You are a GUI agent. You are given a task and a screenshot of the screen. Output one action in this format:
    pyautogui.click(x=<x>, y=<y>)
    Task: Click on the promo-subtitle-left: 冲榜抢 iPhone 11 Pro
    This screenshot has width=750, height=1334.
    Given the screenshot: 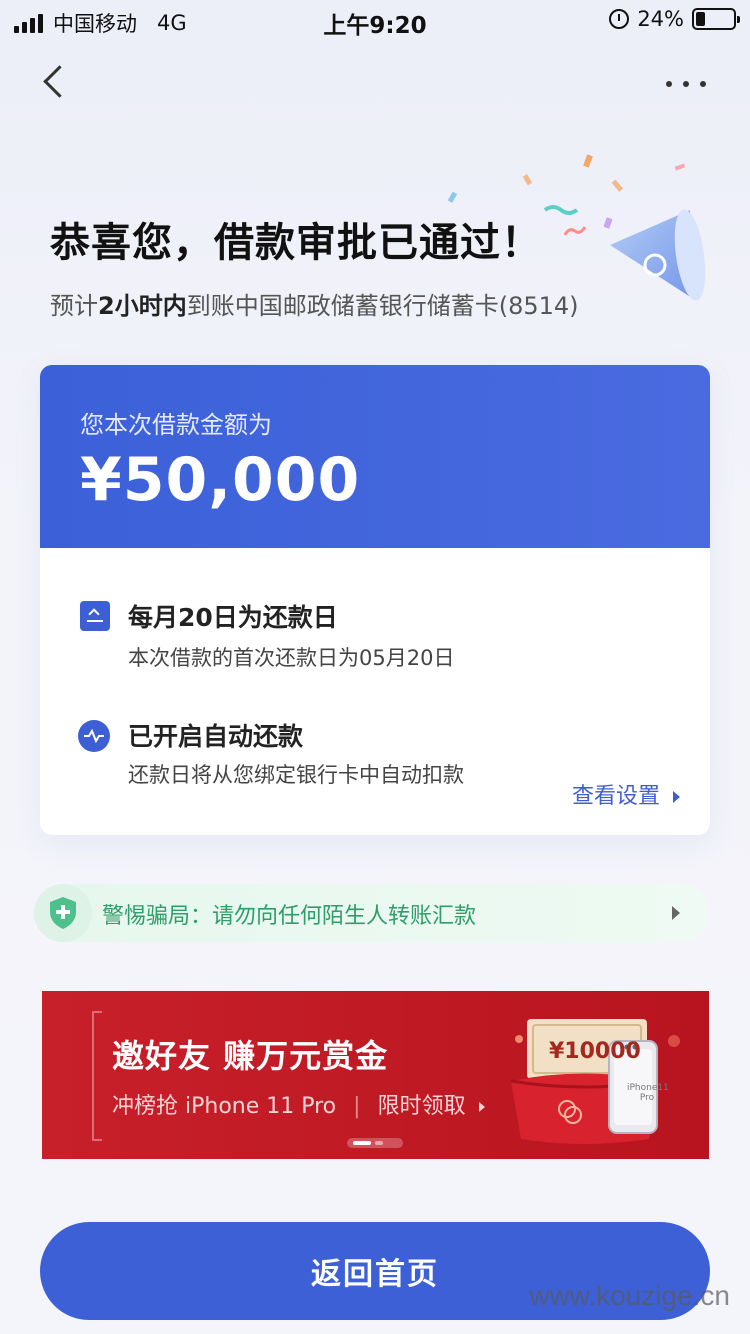 What is the action you would take?
    pyautogui.click(x=224, y=1106)
    